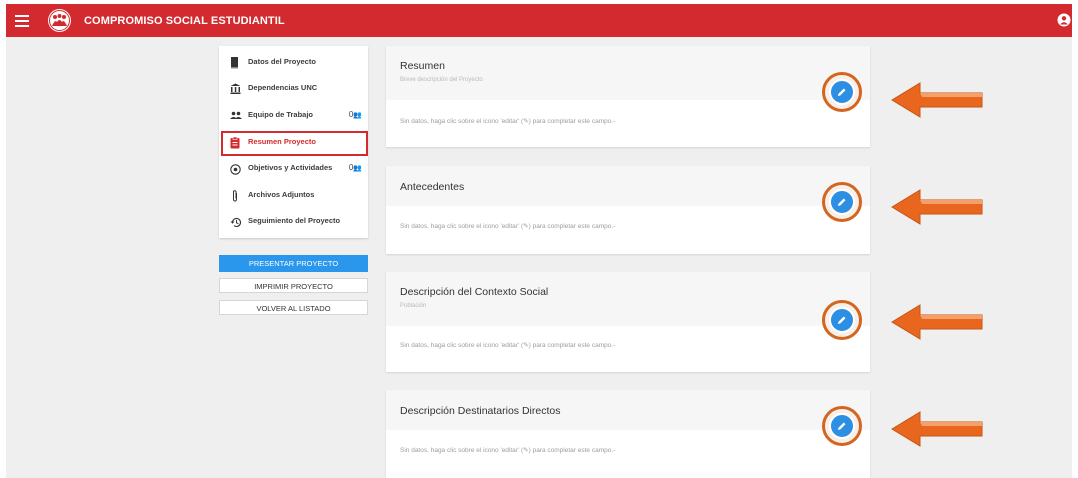 Image resolution: width=1078 pixels, height=478 pixels. I want to click on card-title: Descripción Destinatarios Directos, so click(480, 411).